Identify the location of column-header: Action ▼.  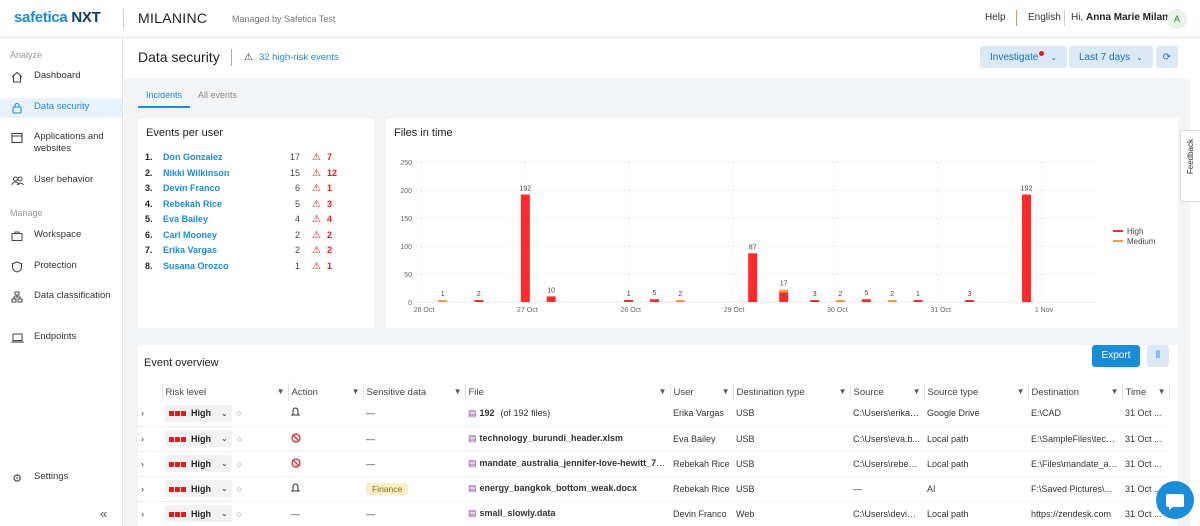
(326, 392).